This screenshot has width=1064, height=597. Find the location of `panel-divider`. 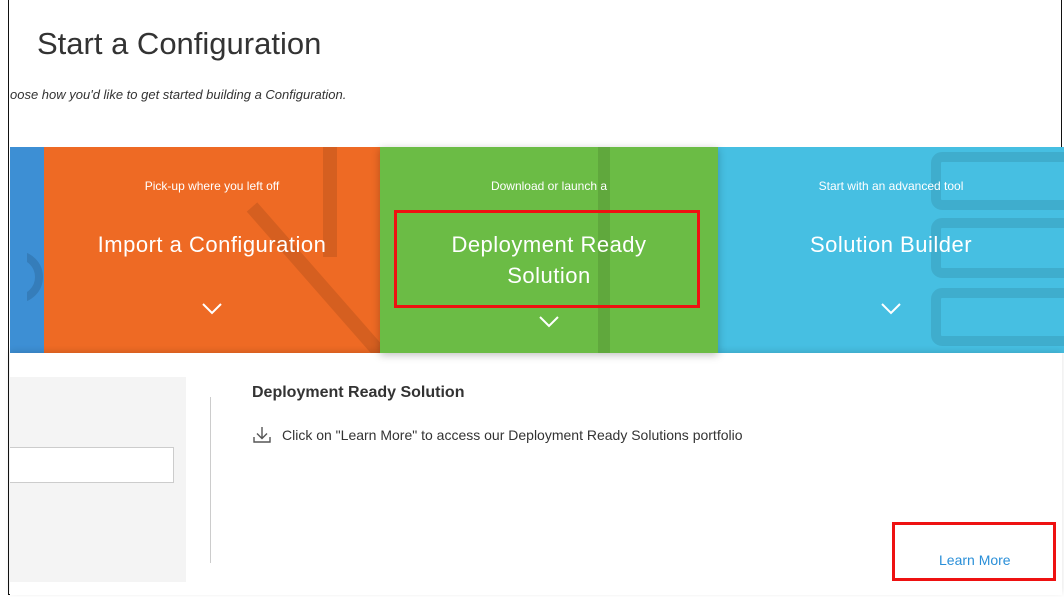

panel-divider is located at coordinates (210, 480).